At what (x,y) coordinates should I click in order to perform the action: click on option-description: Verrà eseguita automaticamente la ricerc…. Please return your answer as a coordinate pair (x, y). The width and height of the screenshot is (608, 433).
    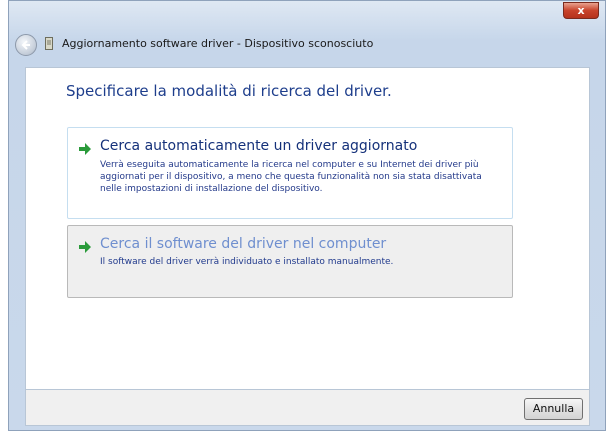
    Looking at the image, I should click on (291, 177).